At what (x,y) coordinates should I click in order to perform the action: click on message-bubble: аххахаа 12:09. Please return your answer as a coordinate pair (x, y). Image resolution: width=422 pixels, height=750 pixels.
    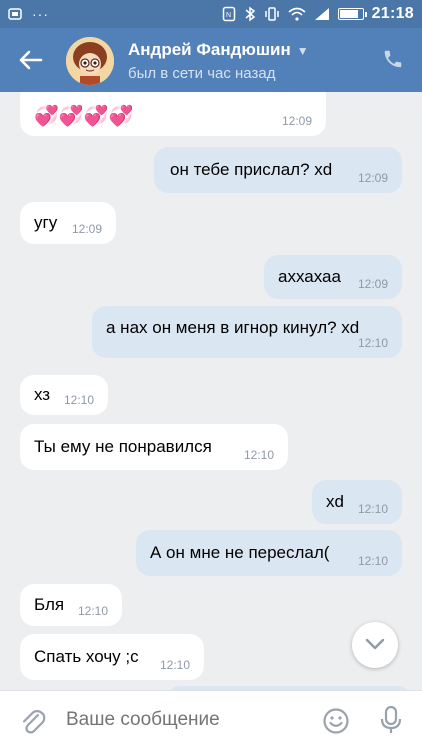
    Looking at the image, I should click on (333, 277).